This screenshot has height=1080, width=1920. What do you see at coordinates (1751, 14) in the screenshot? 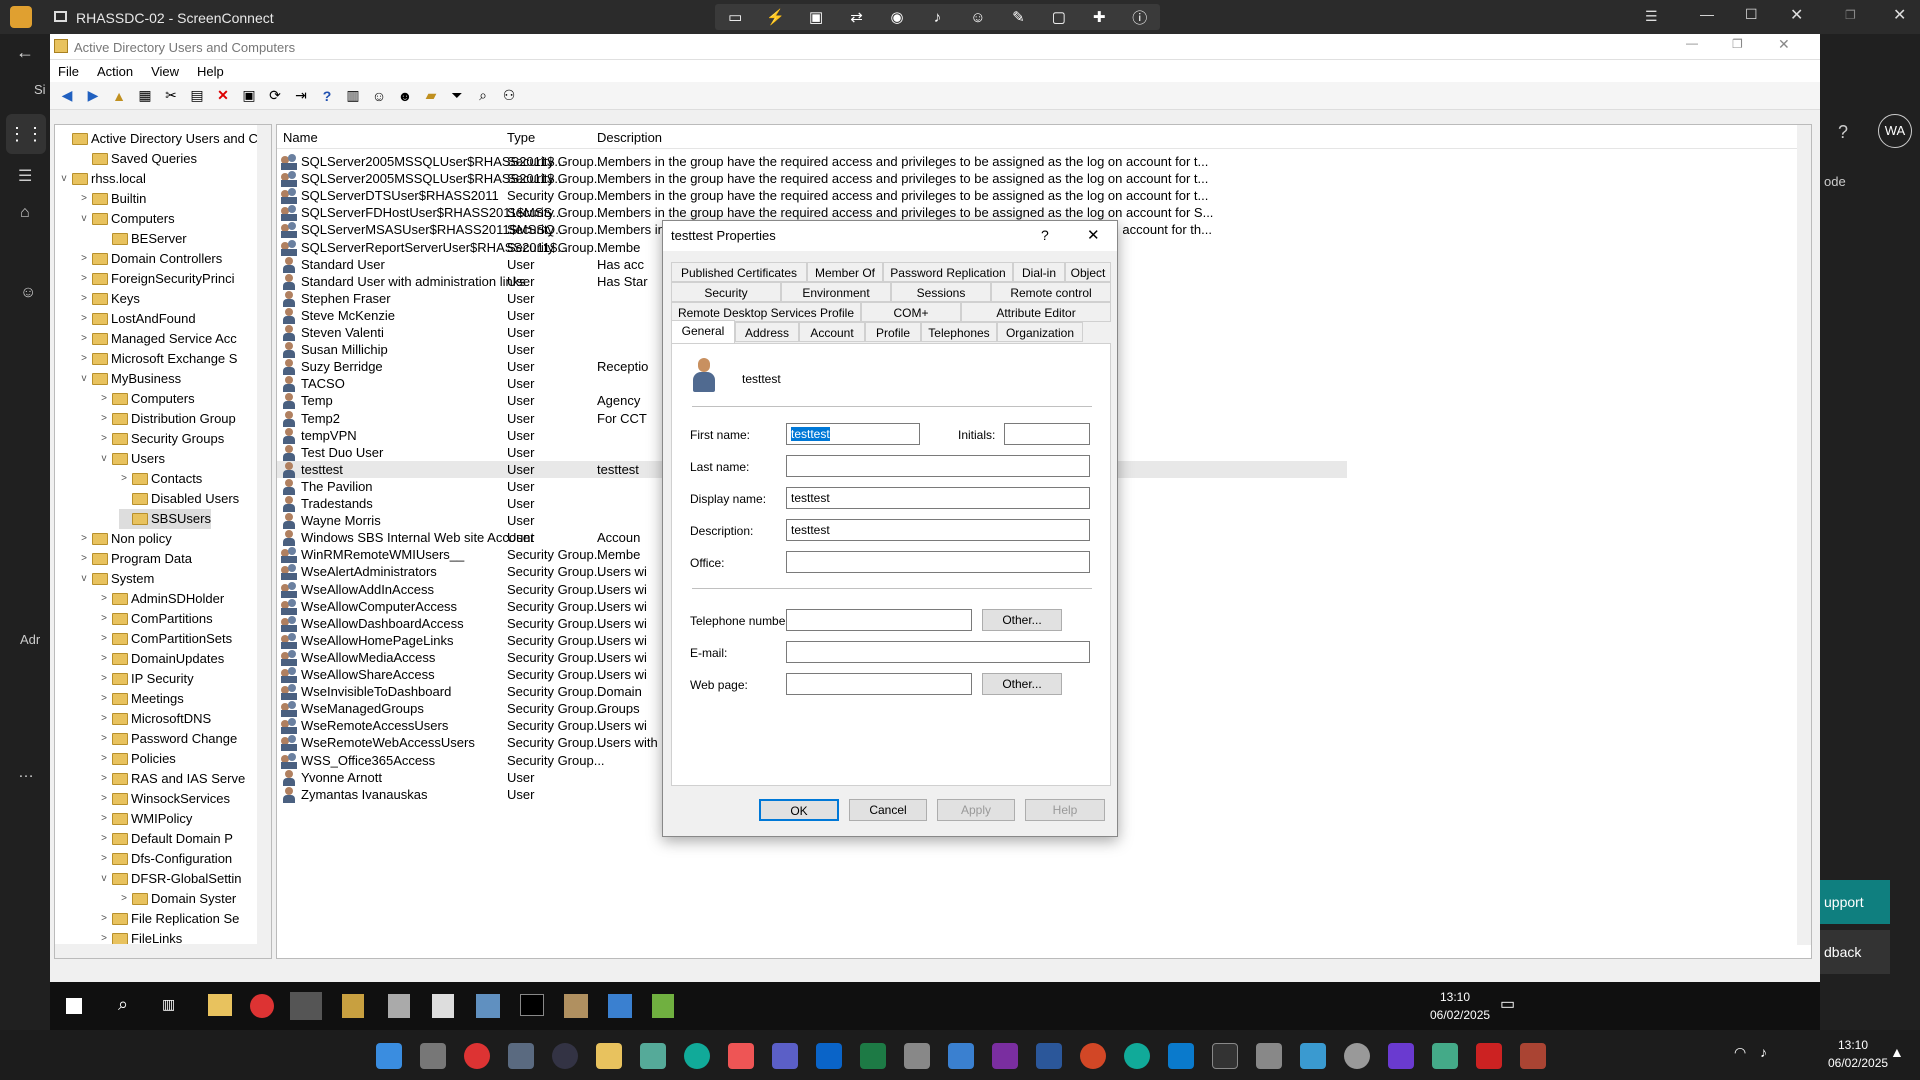
I see `maximize-icon: ☐` at bounding box center [1751, 14].